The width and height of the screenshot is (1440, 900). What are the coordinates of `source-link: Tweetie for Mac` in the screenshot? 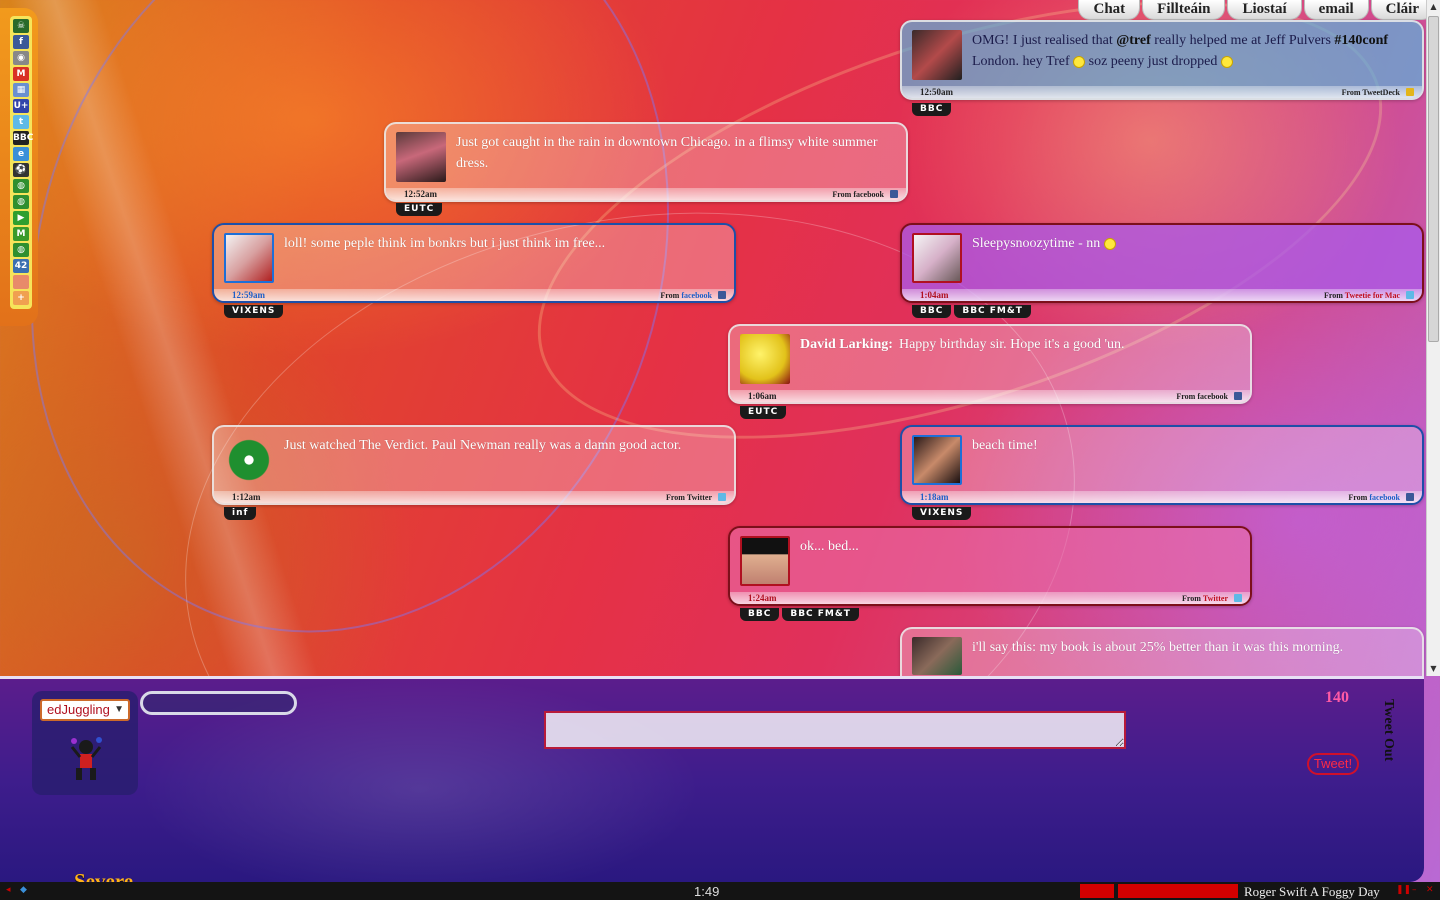 It's located at (1372, 295).